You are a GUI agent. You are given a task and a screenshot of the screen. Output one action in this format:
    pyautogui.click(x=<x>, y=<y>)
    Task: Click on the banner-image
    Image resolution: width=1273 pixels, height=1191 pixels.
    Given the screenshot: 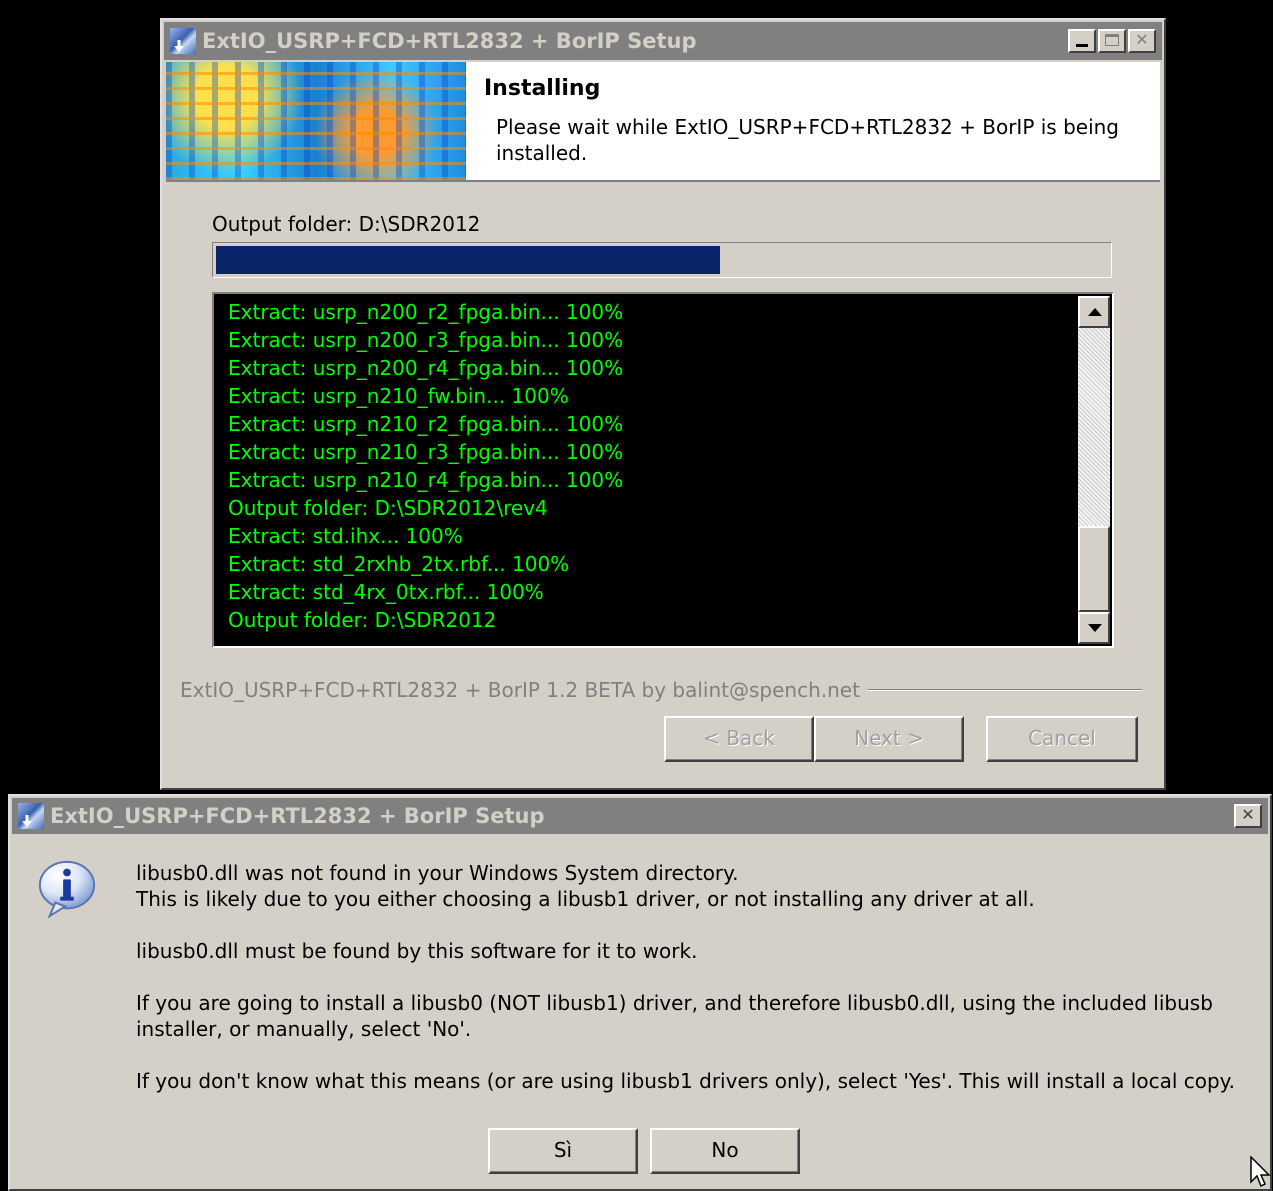 What is the action you would take?
    pyautogui.click(x=316, y=121)
    